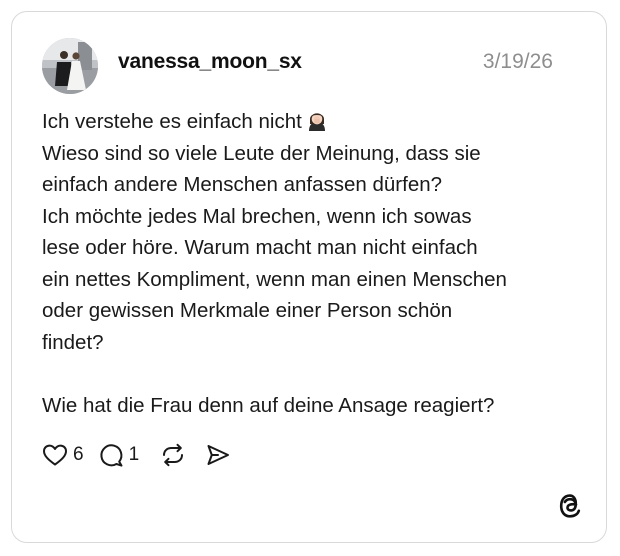 Image resolution: width=620 pixels, height=556 pixels. I want to click on post-line: Ich verstehe es einfach nicht, so click(312, 122).